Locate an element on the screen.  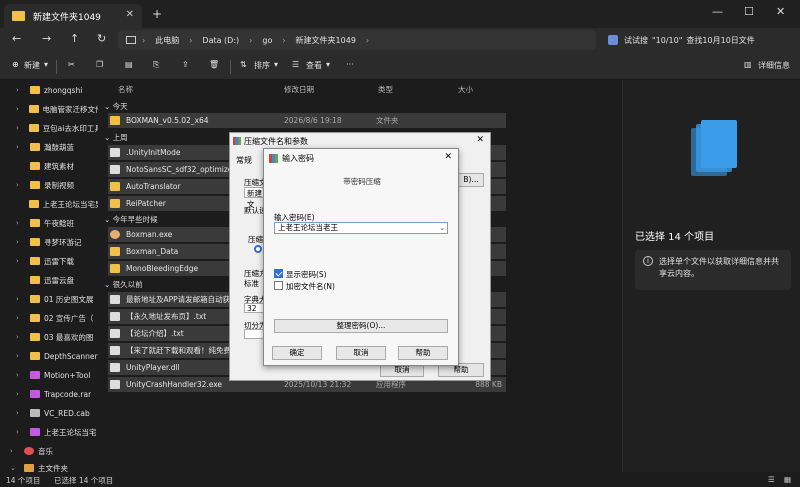
help-button: 帮助 is located at coordinates (423, 353).